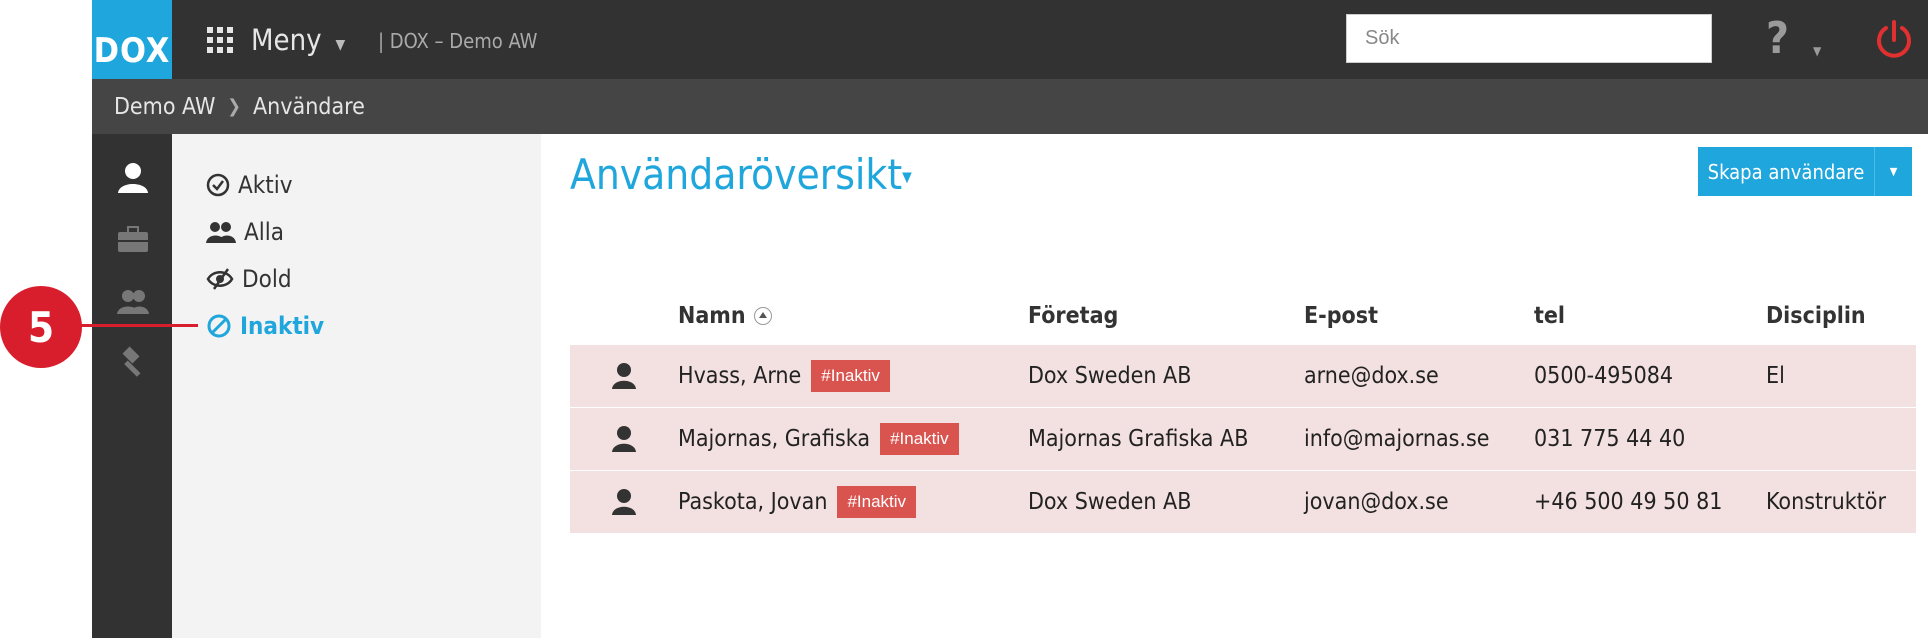 The width and height of the screenshot is (1928, 638). Describe the element at coordinates (853, 316) in the screenshot. I see `column-header-name: Namn` at that location.